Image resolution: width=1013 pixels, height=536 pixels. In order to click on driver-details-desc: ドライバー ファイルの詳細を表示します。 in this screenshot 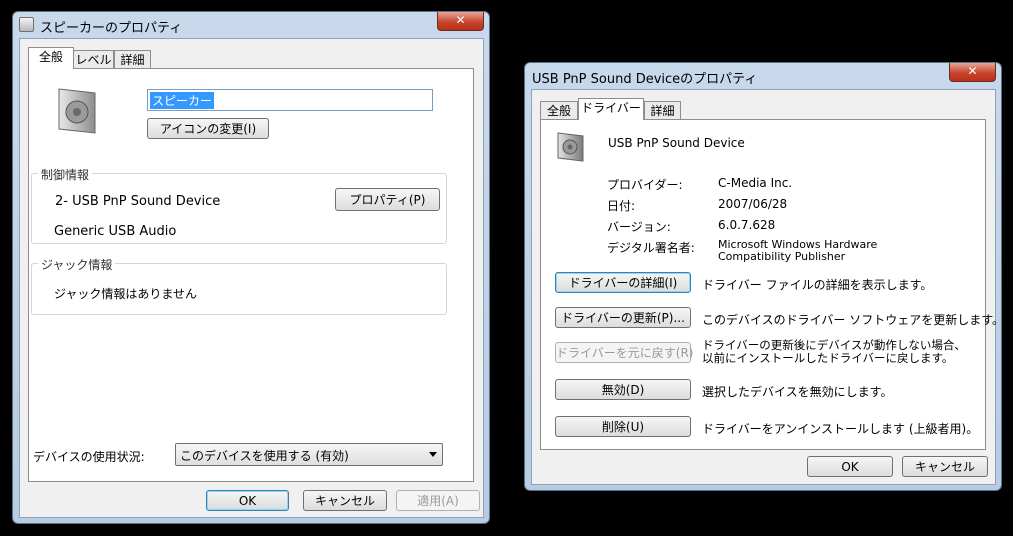, I will do `click(817, 285)`.